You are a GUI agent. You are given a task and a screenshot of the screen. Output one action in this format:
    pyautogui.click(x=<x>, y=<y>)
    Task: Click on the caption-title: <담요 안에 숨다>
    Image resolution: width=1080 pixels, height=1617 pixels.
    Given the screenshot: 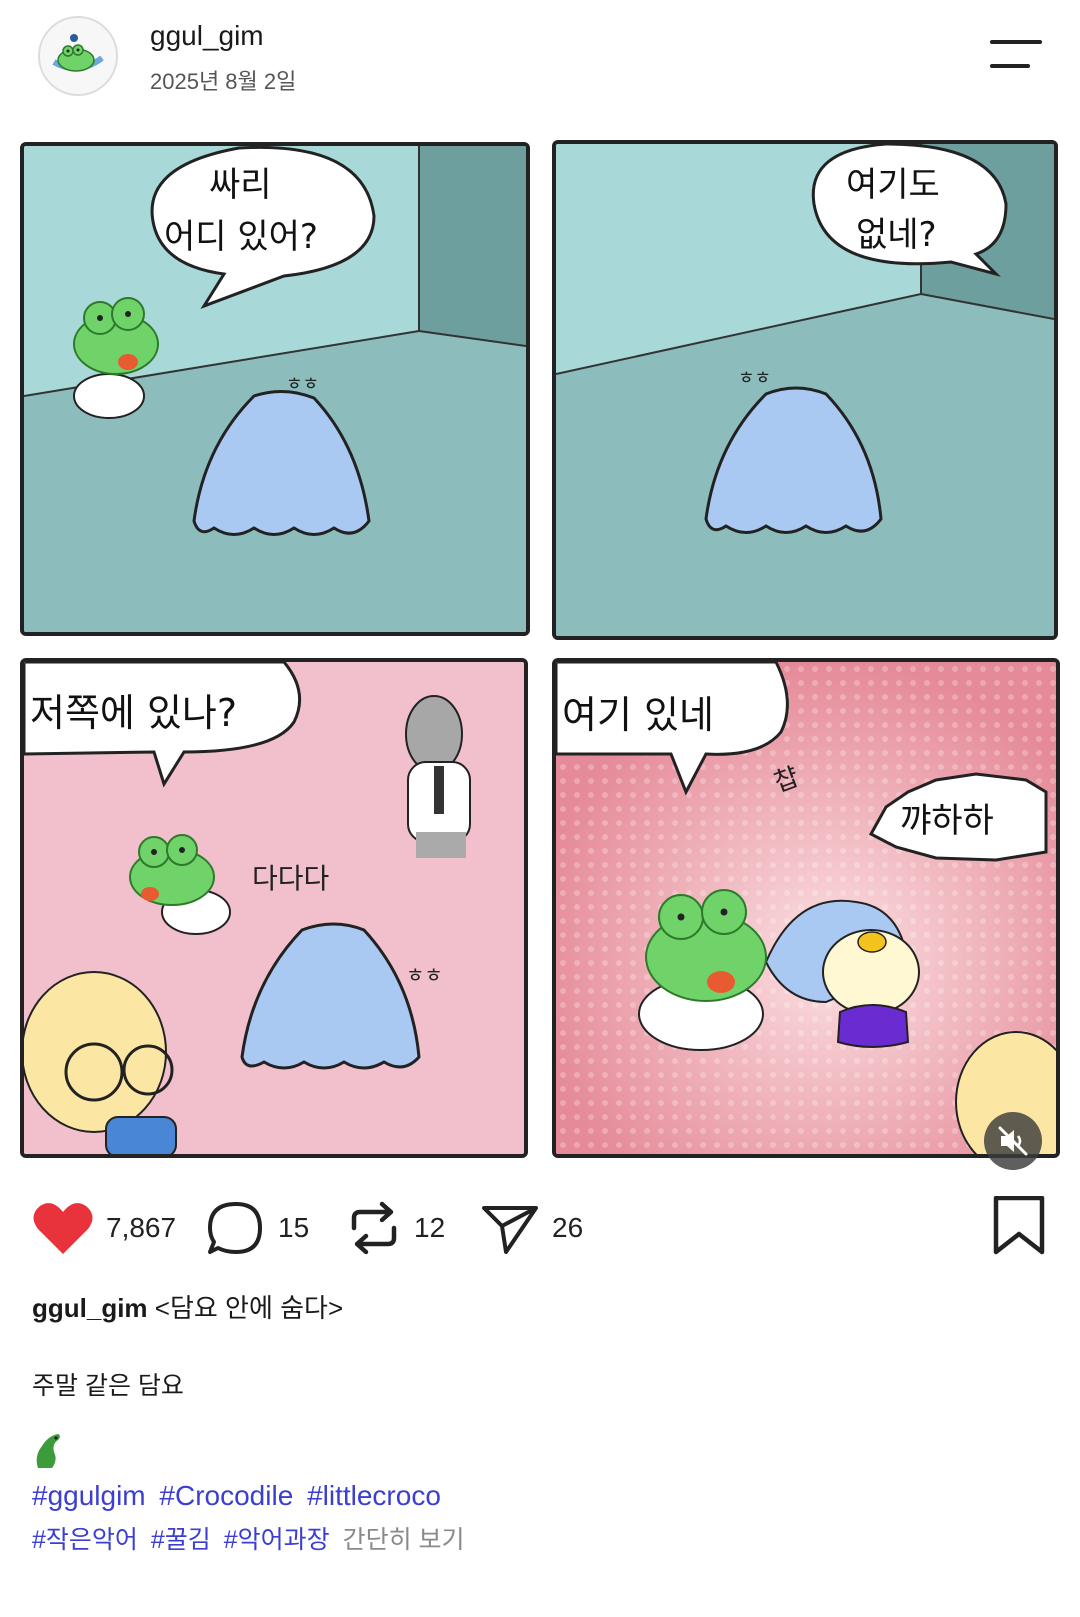 What is the action you would take?
    pyautogui.click(x=249, y=1308)
    